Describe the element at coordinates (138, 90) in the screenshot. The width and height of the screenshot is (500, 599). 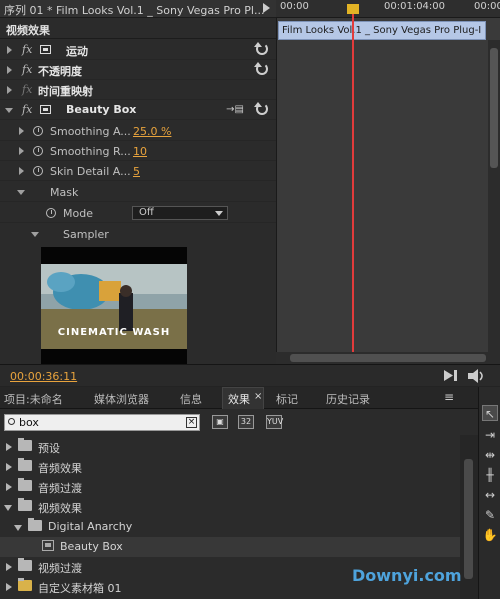
I see `effect-row-time-remap: fx 时间重映射` at that location.